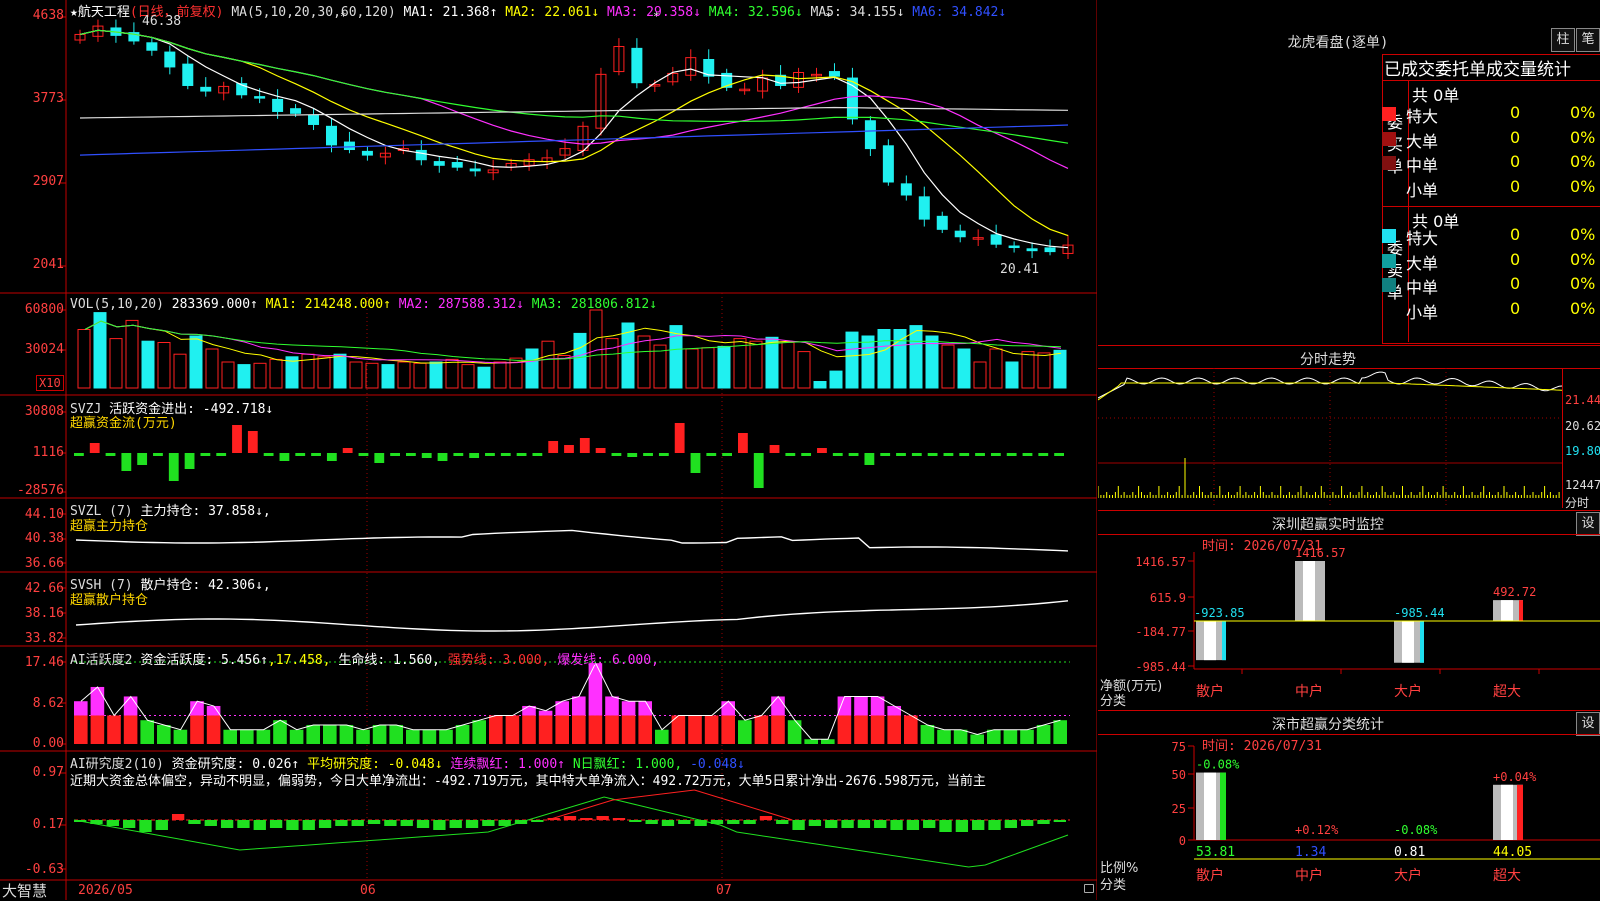  What do you see at coordinates (1588, 524) in the screenshot?
I see `sz-monitor-settings-button: 设` at bounding box center [1588, 524].